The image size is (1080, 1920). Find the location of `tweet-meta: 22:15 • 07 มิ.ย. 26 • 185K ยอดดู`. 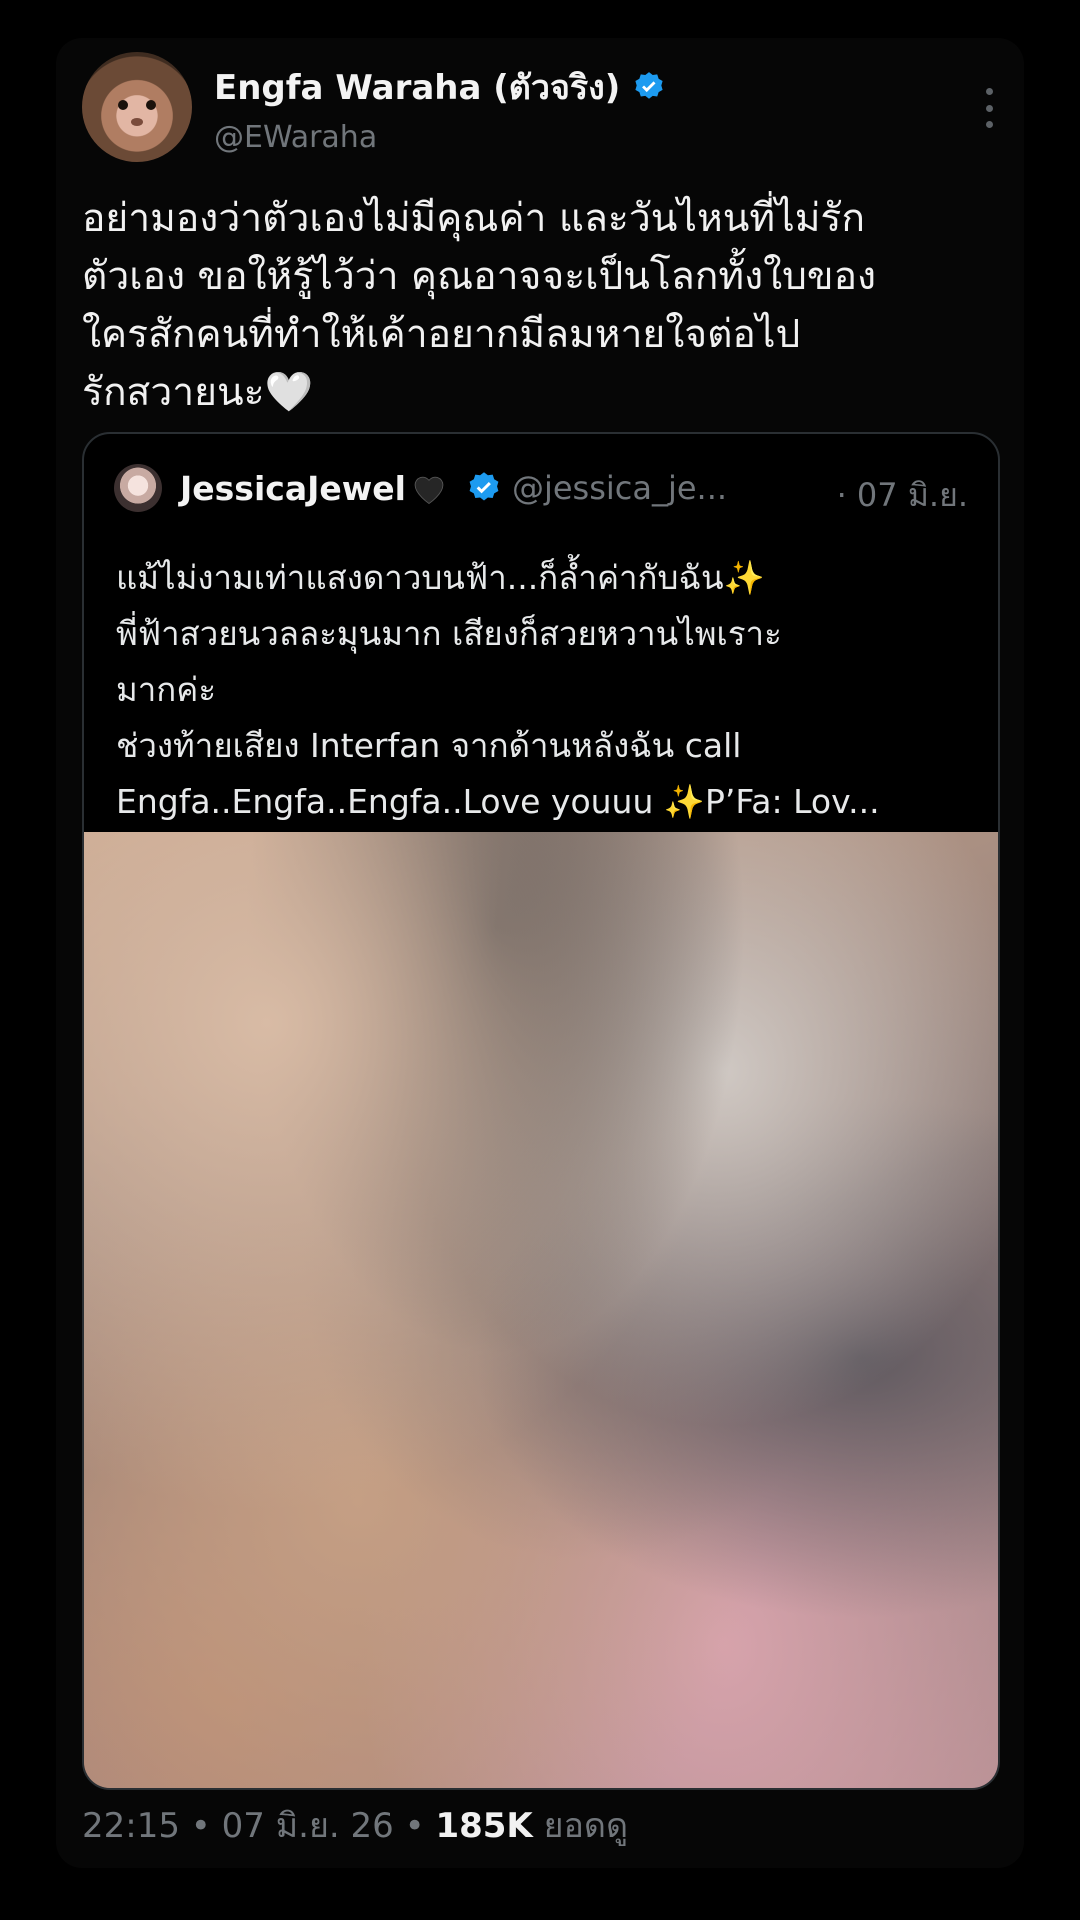

tweet-meta: 22:15 • 07 มิ.ย. 26 • 185K ยอดดู is located at coordinates (355, 1825).